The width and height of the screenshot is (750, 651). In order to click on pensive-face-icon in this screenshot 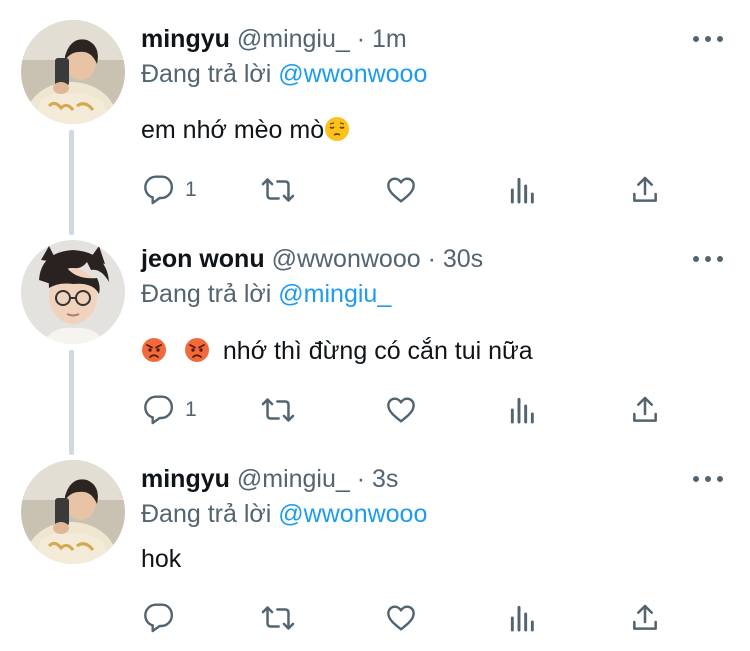, I will do `click(337, 129)`.